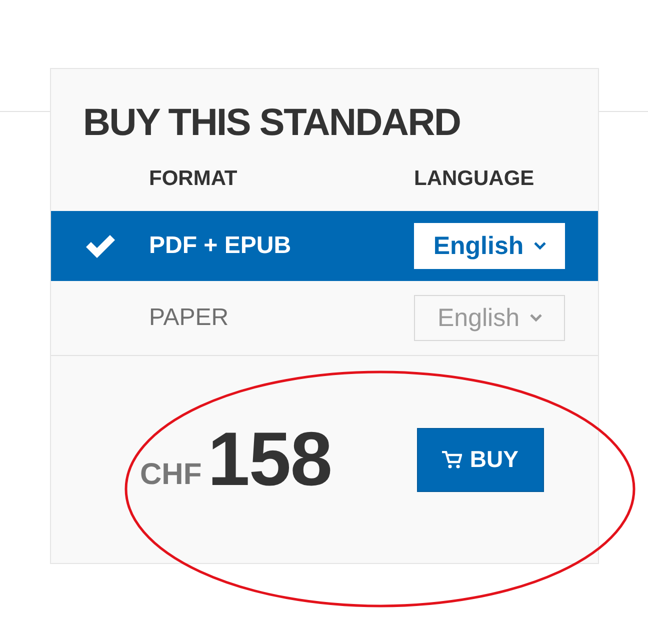 The image size is (648, 641). I want to click on price-amount: 158, so click(270, 459).